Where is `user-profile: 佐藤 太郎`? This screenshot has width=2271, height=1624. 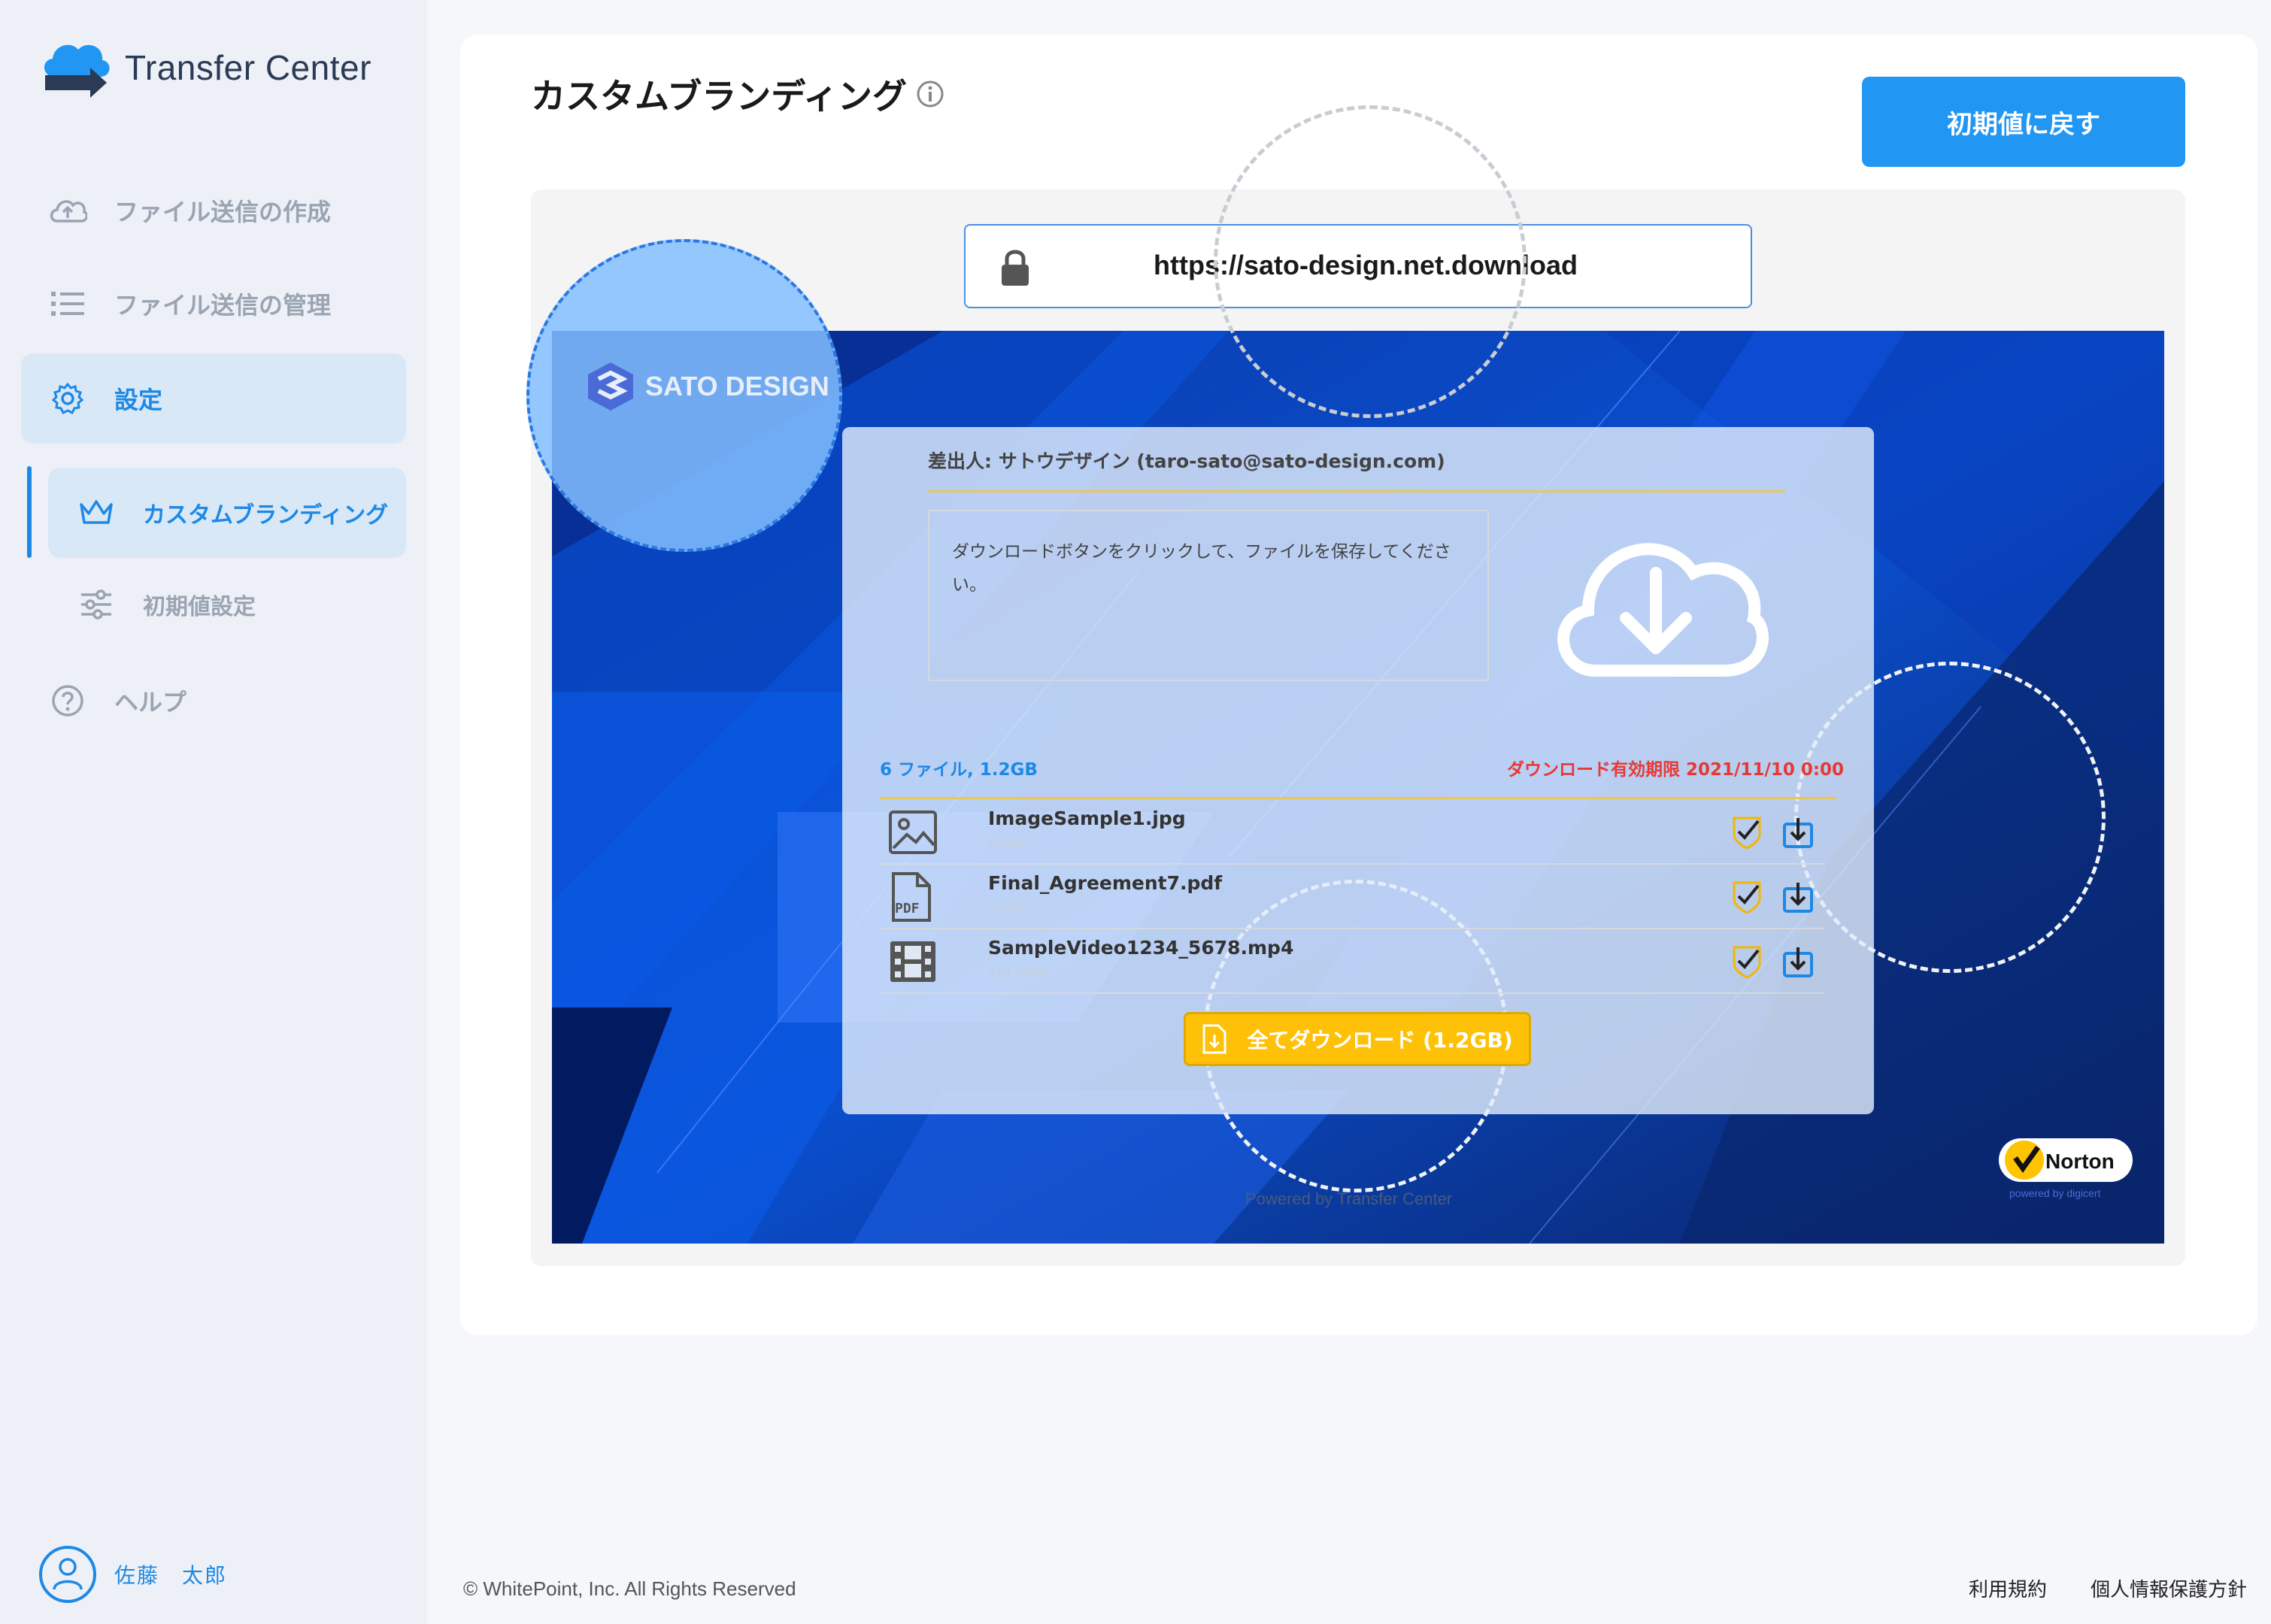 user-profile: 佐藤 太郎 is located at coordinates (133, 1574).